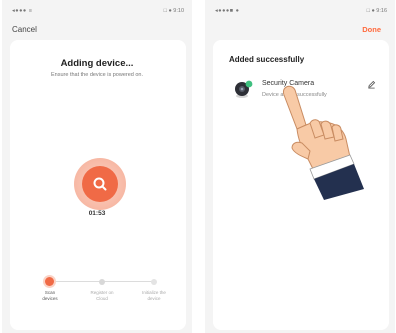 The image size is (396, 333). Describe the element at coordinates (49, 281) in the screenshot. I see `step-dot-scan` at that location.